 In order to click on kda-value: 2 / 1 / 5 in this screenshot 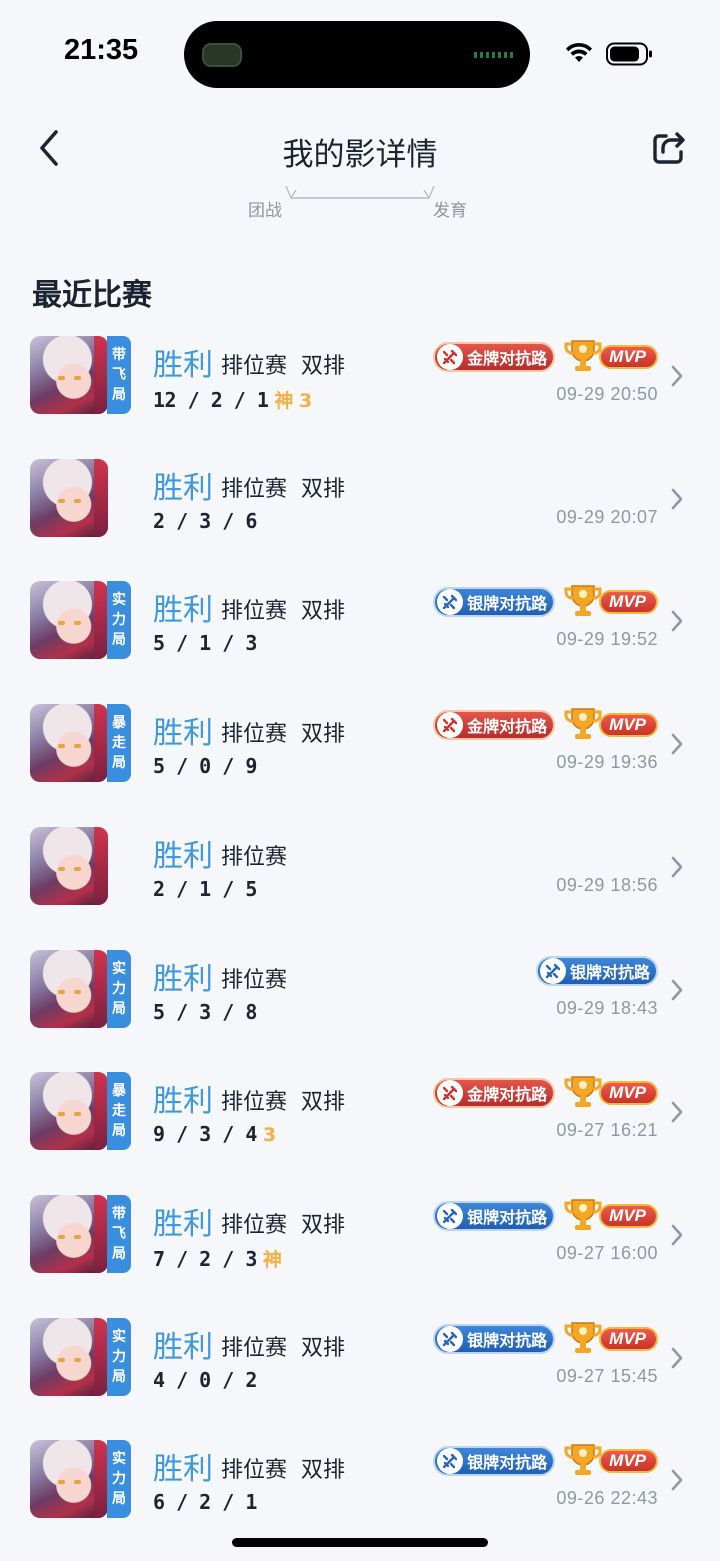, I will do `click(205, 888)`.